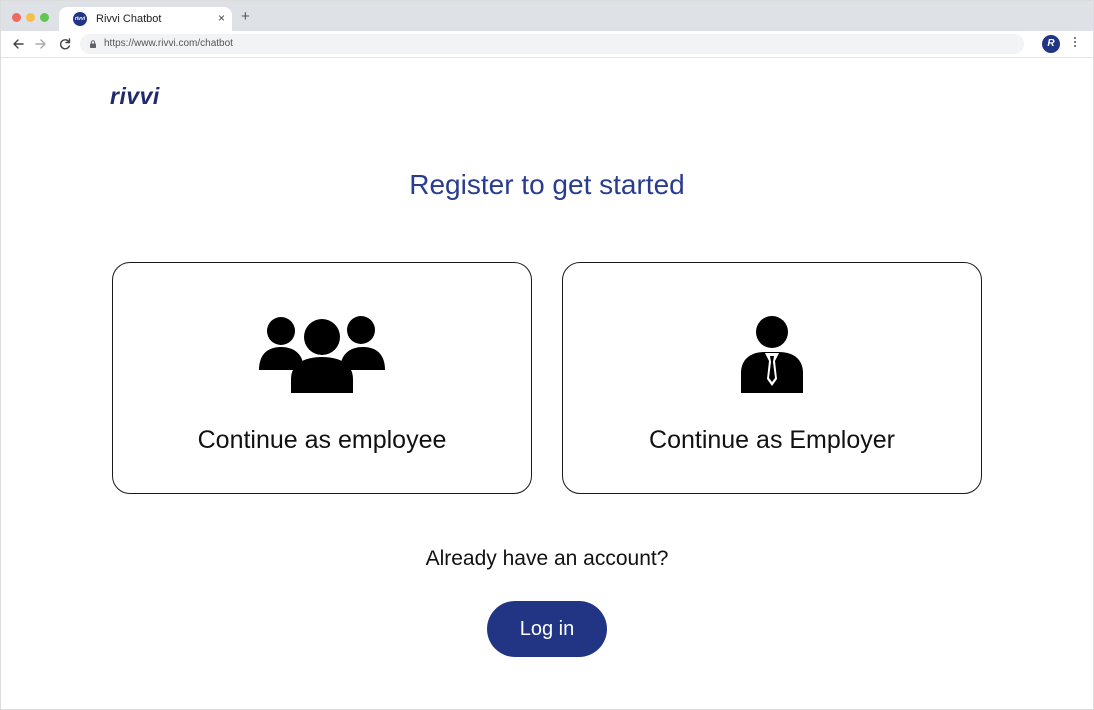  Describe the element at coordinates (135, 96) in the screenshot. I see `rivvi-logo: rivvi` at that location.